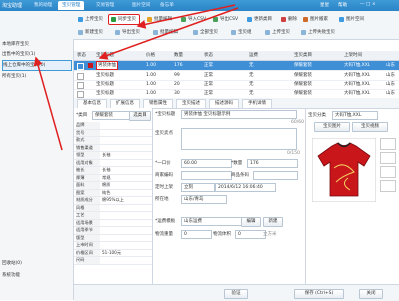 The width and height of the screenshot is (399, 301). Describe the element at coordinates (206, 32) in the screenshot. I see `all-items-filter: 全部宝贝` at that location.